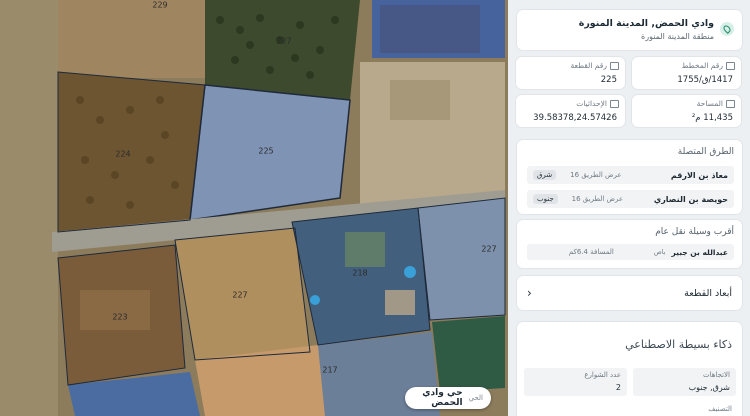 The image size is (750, 416). I want to click on location-subtitle: منطقة المدينة المنورة, so click(677, 36).